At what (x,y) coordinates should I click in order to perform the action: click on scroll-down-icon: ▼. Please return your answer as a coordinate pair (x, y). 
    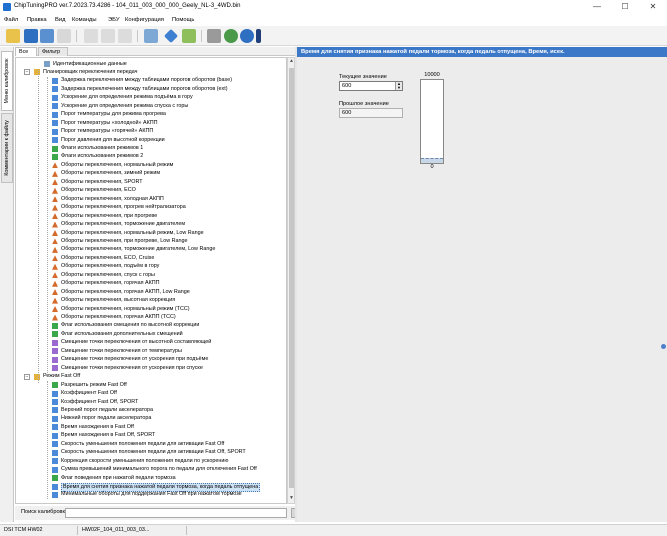
    Looking at the image, I should click on (291, 499).